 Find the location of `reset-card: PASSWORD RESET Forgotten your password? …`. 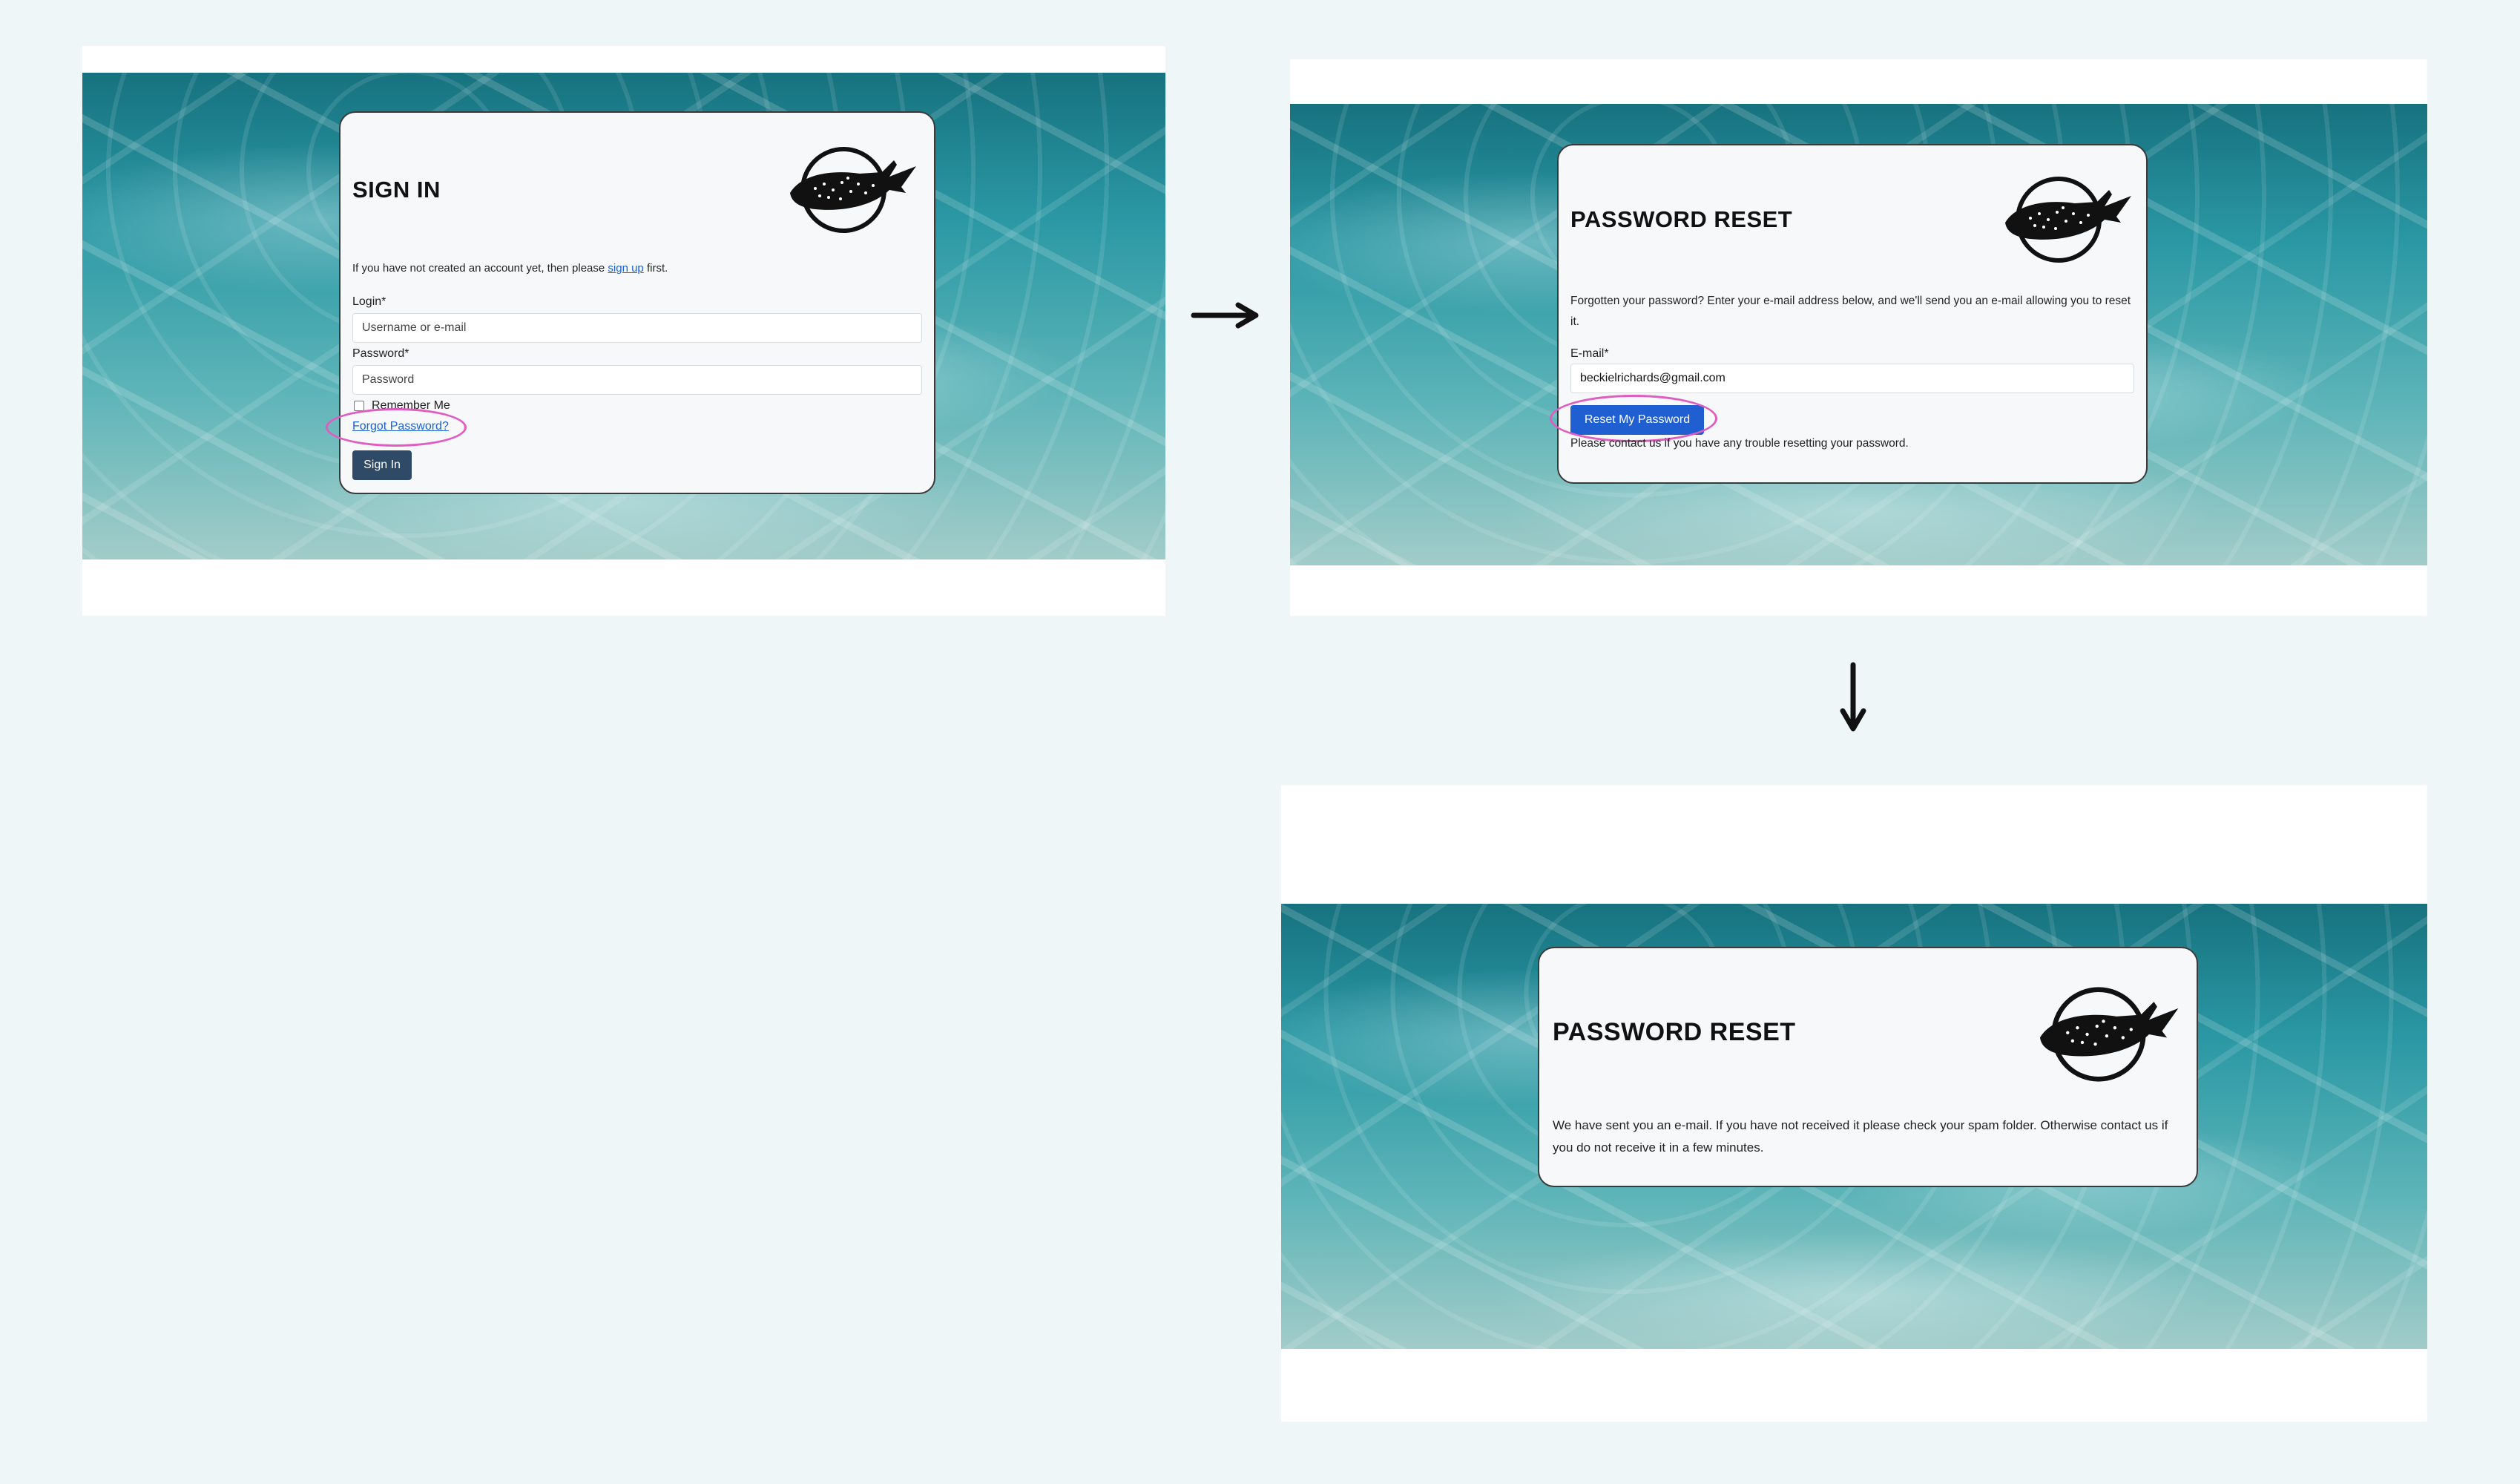

reset-card: PASSWORD RESET Forgotten your password? … is located at coordinates (1849, 314).